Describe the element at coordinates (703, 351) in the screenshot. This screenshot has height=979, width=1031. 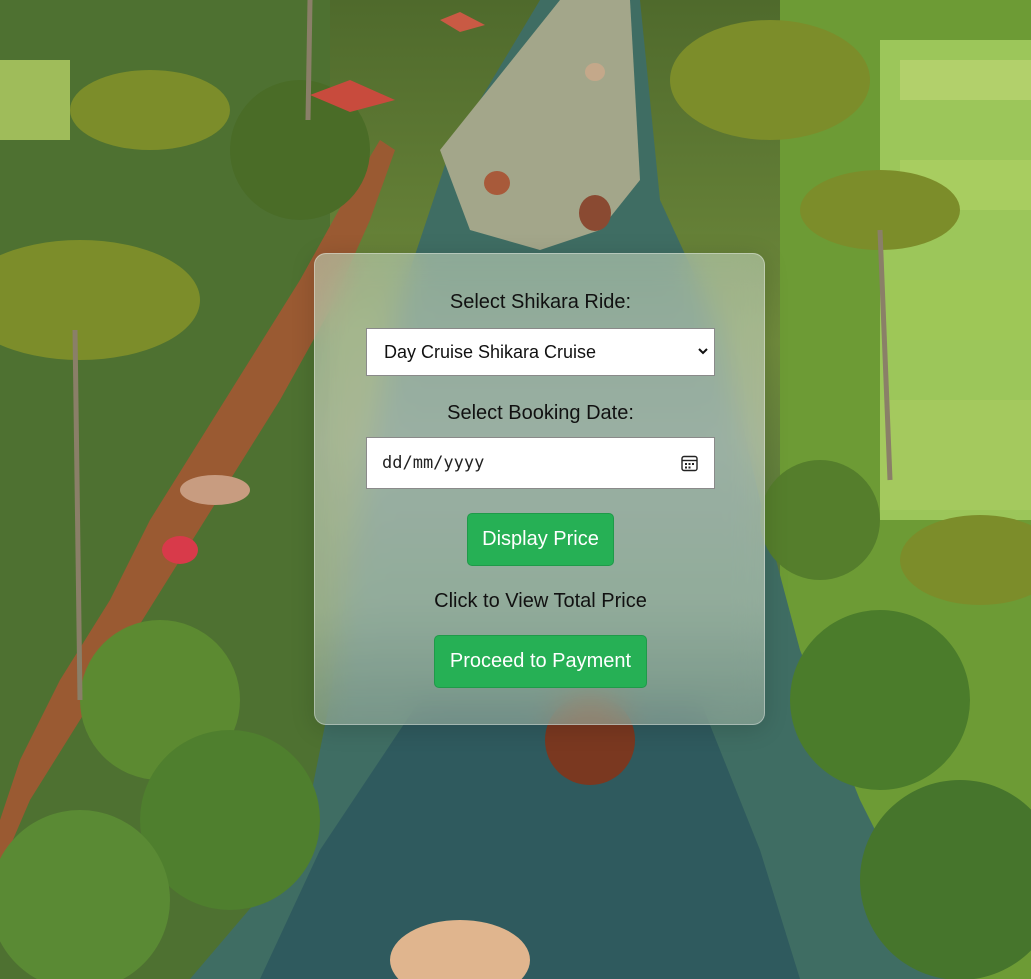
I see `chevron-down-icon` at that location.